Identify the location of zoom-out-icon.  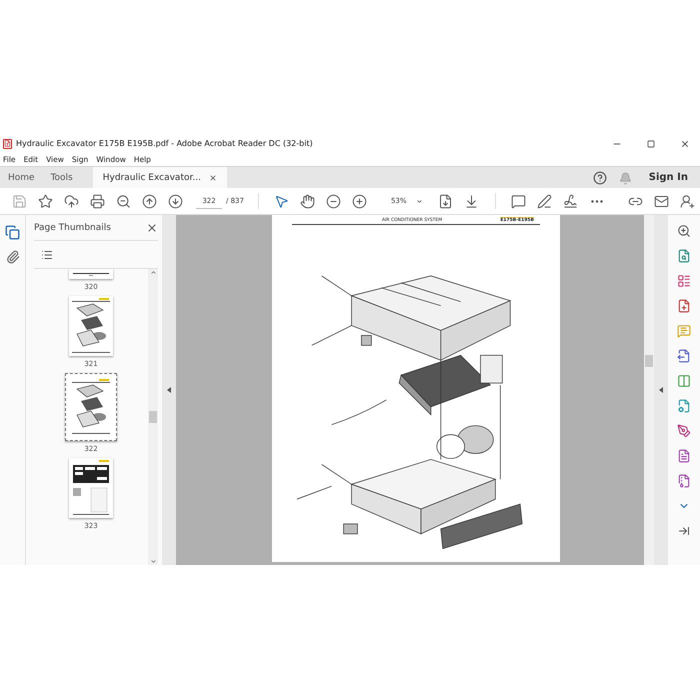
(123, 201).